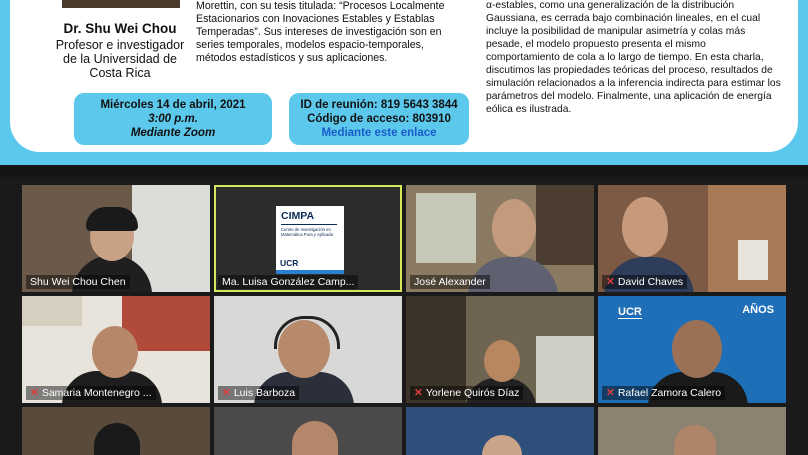  I want to click on gallery-divider, so click(404, 171).